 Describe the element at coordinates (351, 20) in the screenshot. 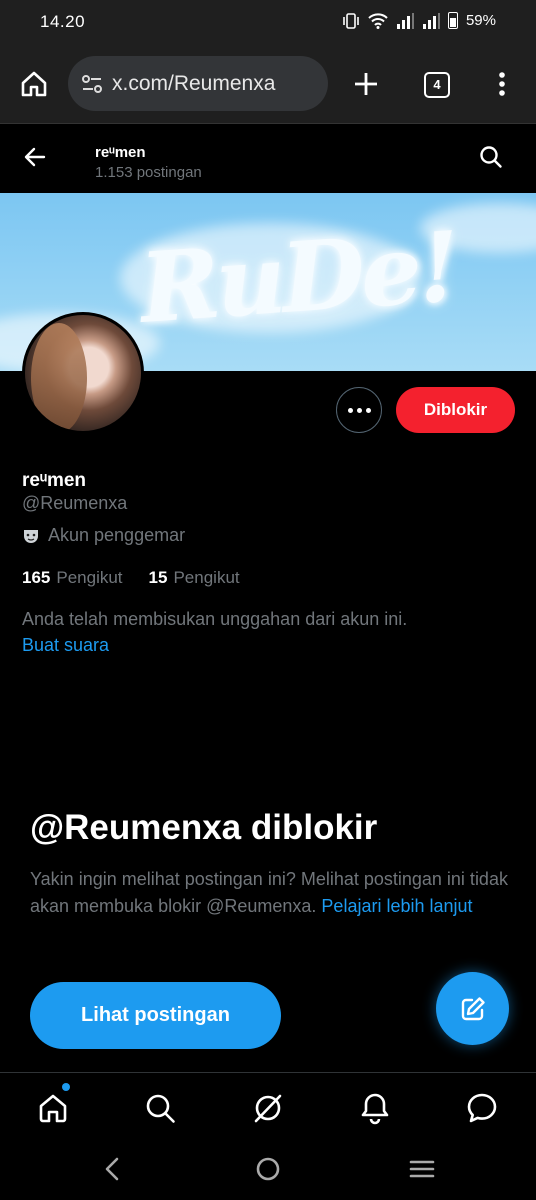

I see `vibrate-icon` at that location.